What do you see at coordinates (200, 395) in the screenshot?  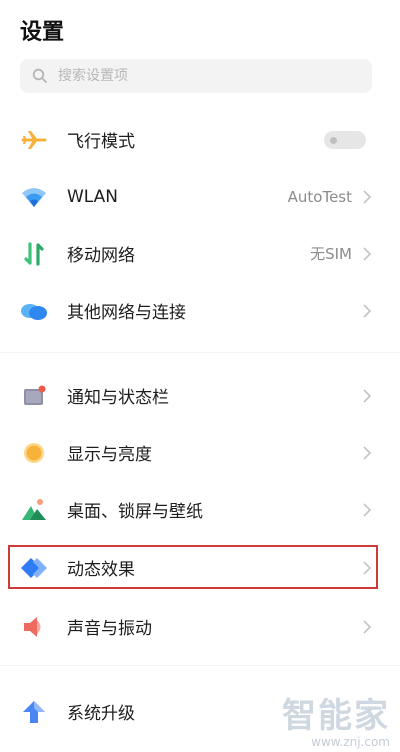 I see `settings-item-notifications: 通知与状态栏` at bounding box center [200, 395].